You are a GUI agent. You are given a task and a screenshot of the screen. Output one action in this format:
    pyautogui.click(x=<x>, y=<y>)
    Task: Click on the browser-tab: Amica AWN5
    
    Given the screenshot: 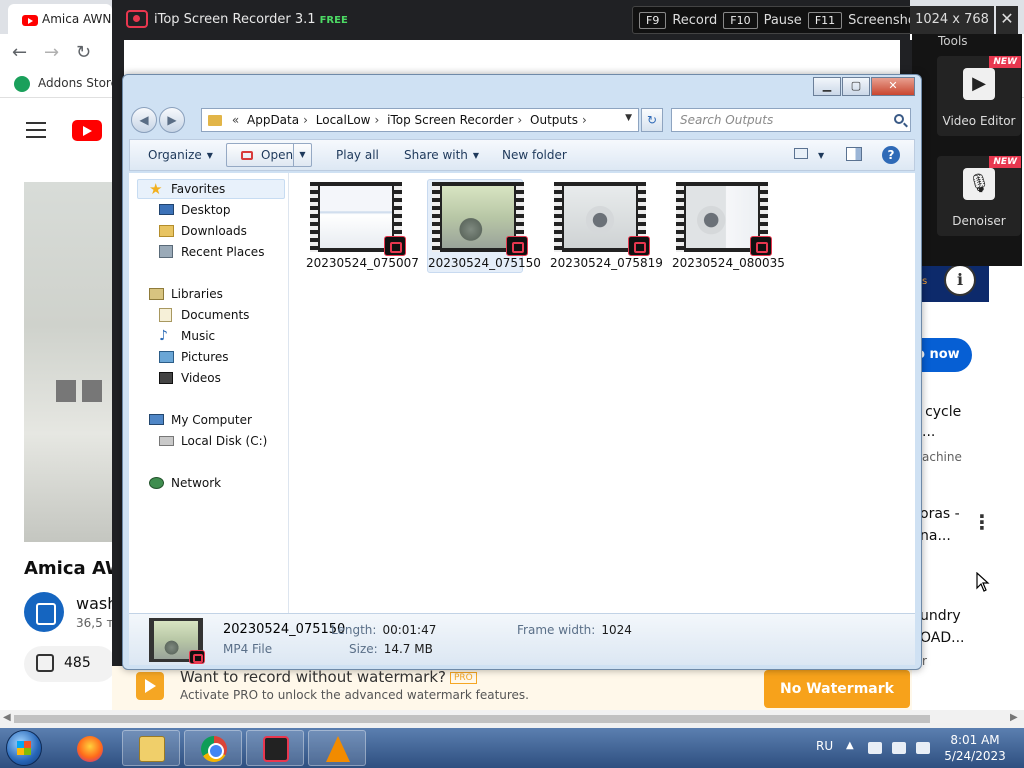 What is the action you would take?
    pyautogui.click(x=60, y=19)
    